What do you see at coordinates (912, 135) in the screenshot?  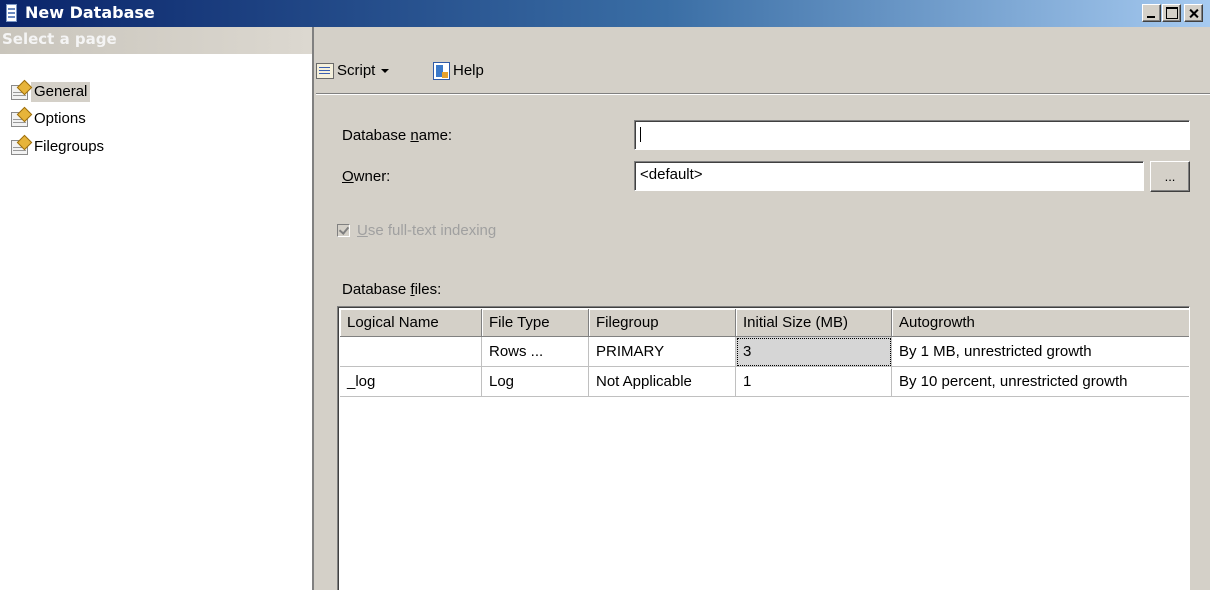 I see `database-name-input` at bounding box center [912, 135].